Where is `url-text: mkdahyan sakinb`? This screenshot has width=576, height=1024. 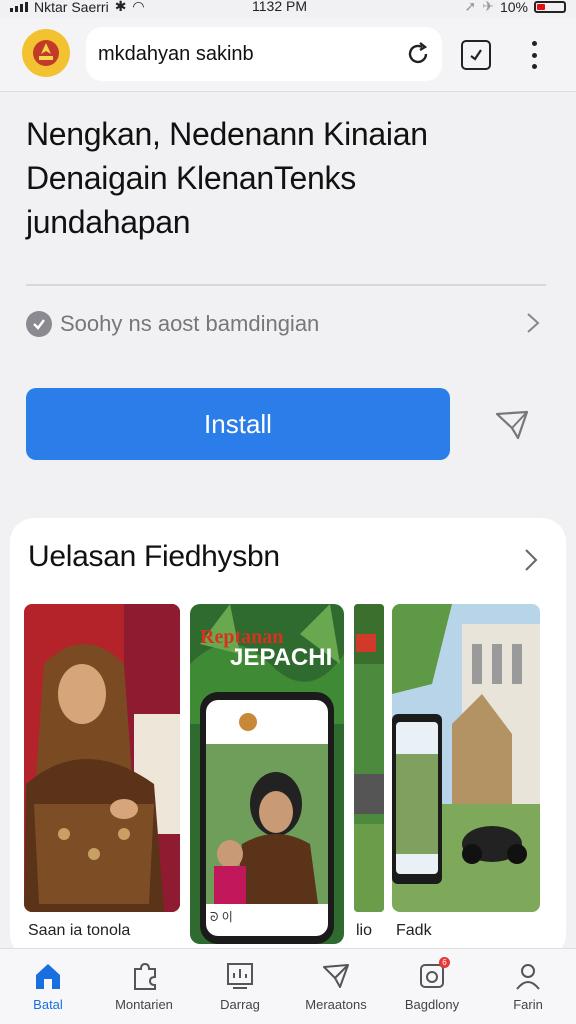 url-text: mkdahyan sakinb is located at coordinates (176, 54).